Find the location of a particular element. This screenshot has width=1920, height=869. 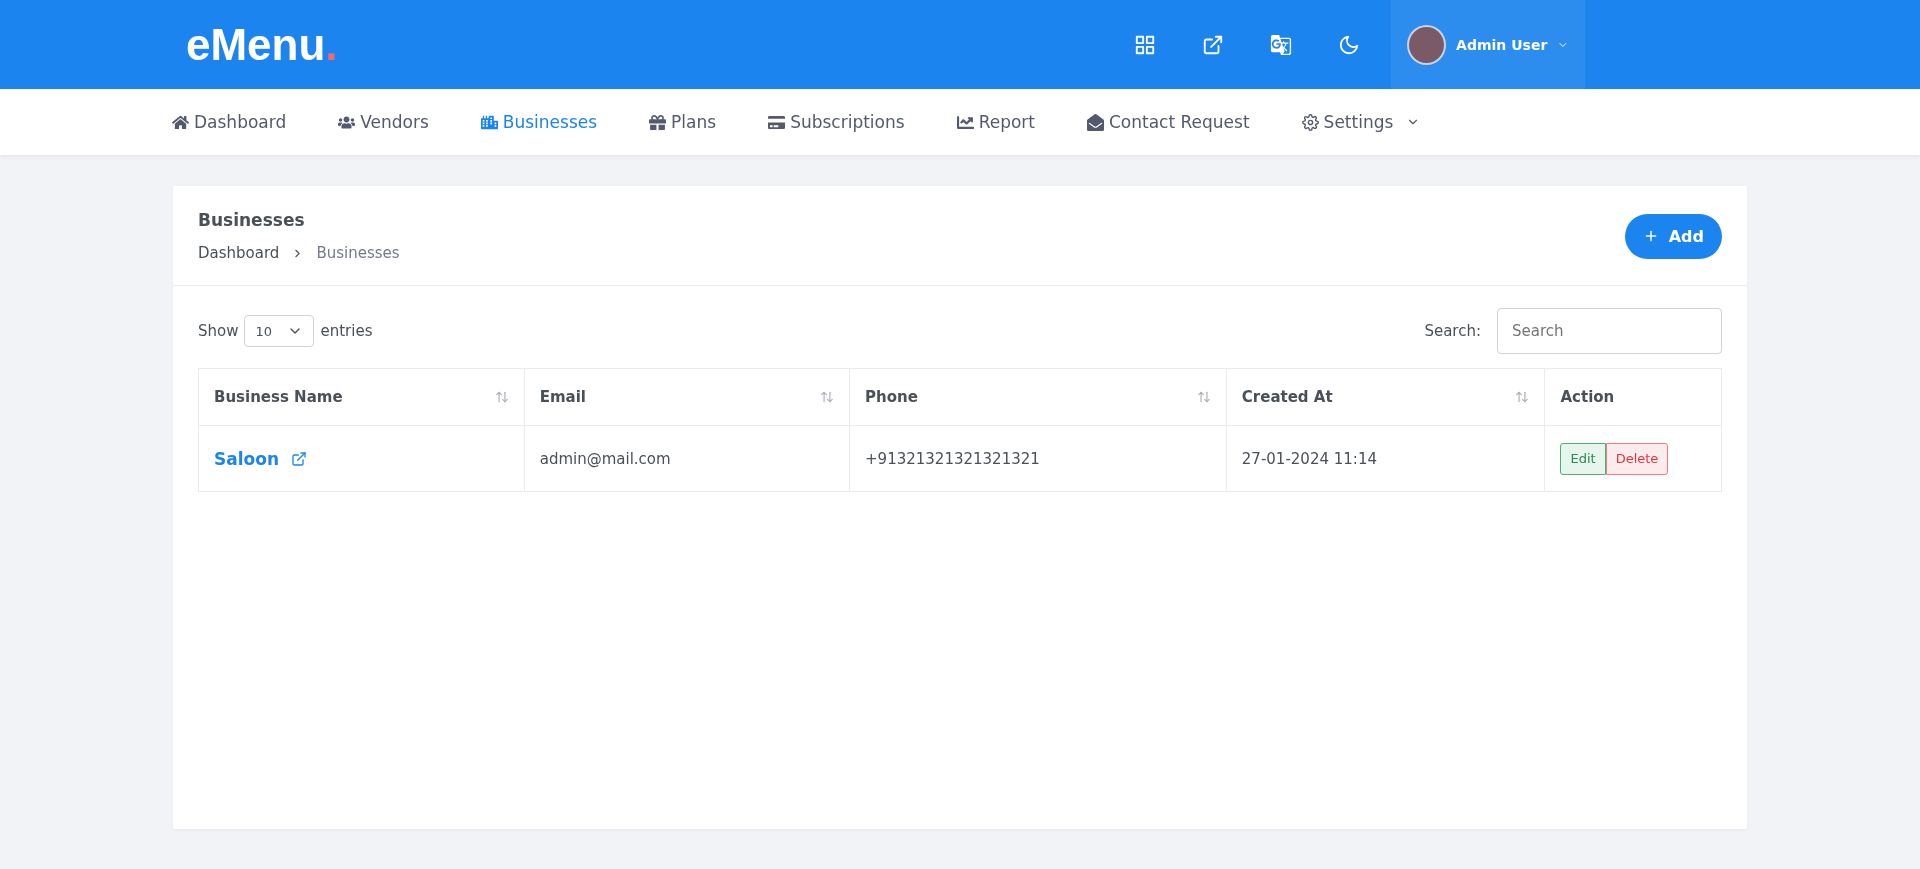

nav-item: Report is located at coordinates (995, 122).